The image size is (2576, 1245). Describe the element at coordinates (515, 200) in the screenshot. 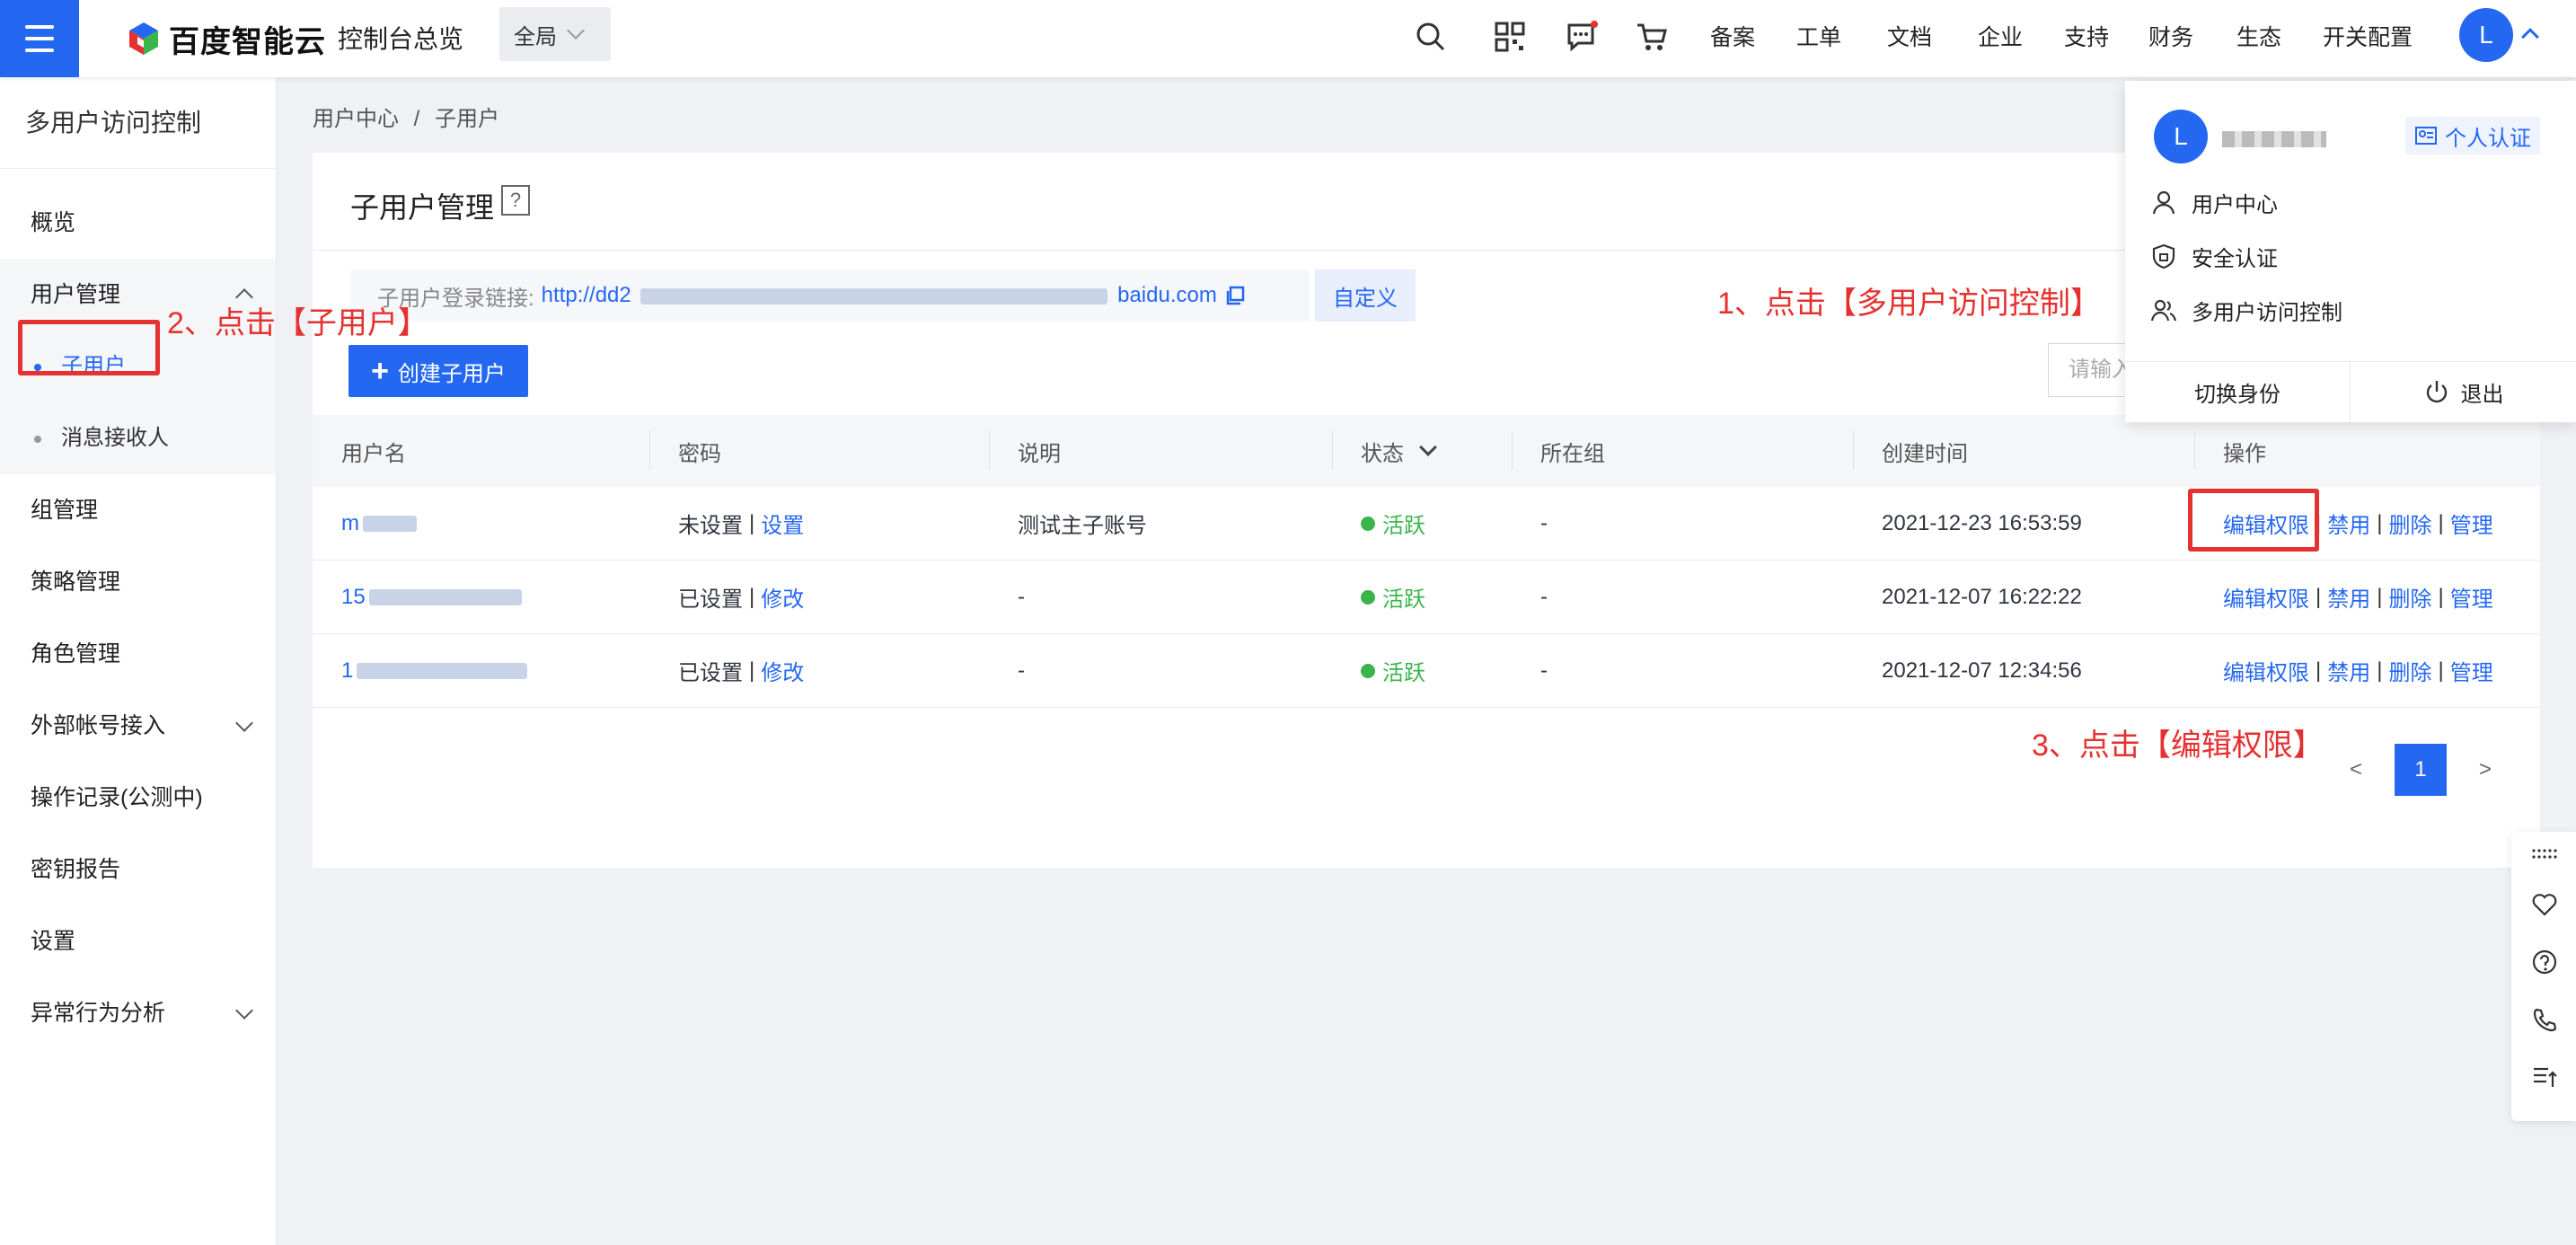

I see `help-icon: ?` at that location.